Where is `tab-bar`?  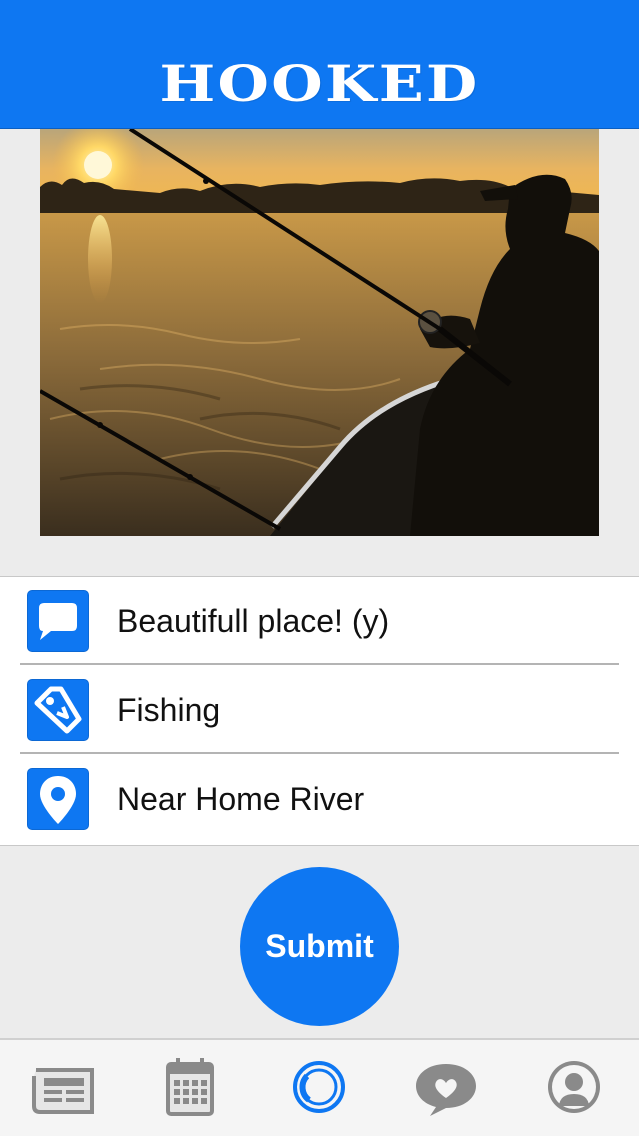
tab-bar is located at coordinates (319, 1087).